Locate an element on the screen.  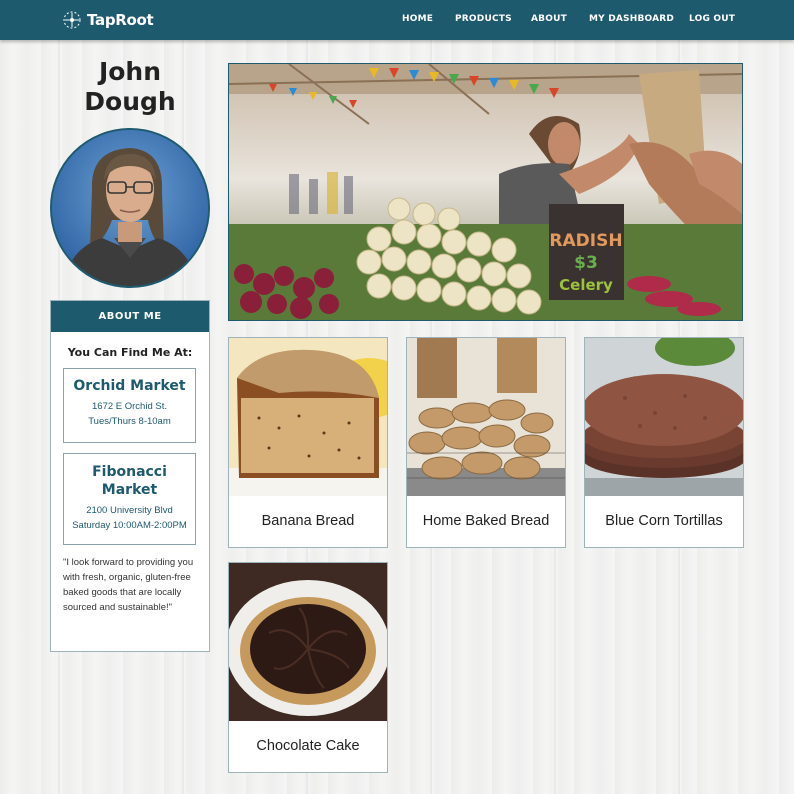
market-name: Fibonacci Market is located at coordinates (129, 481).